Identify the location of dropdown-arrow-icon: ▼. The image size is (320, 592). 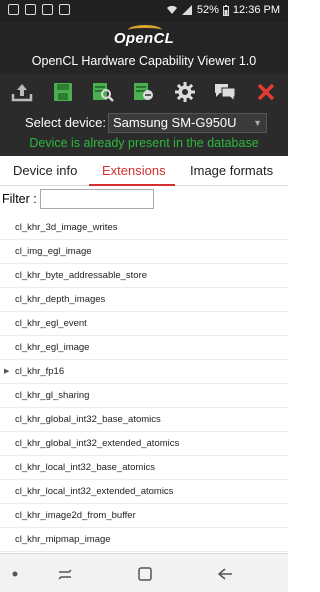
(257, 123).